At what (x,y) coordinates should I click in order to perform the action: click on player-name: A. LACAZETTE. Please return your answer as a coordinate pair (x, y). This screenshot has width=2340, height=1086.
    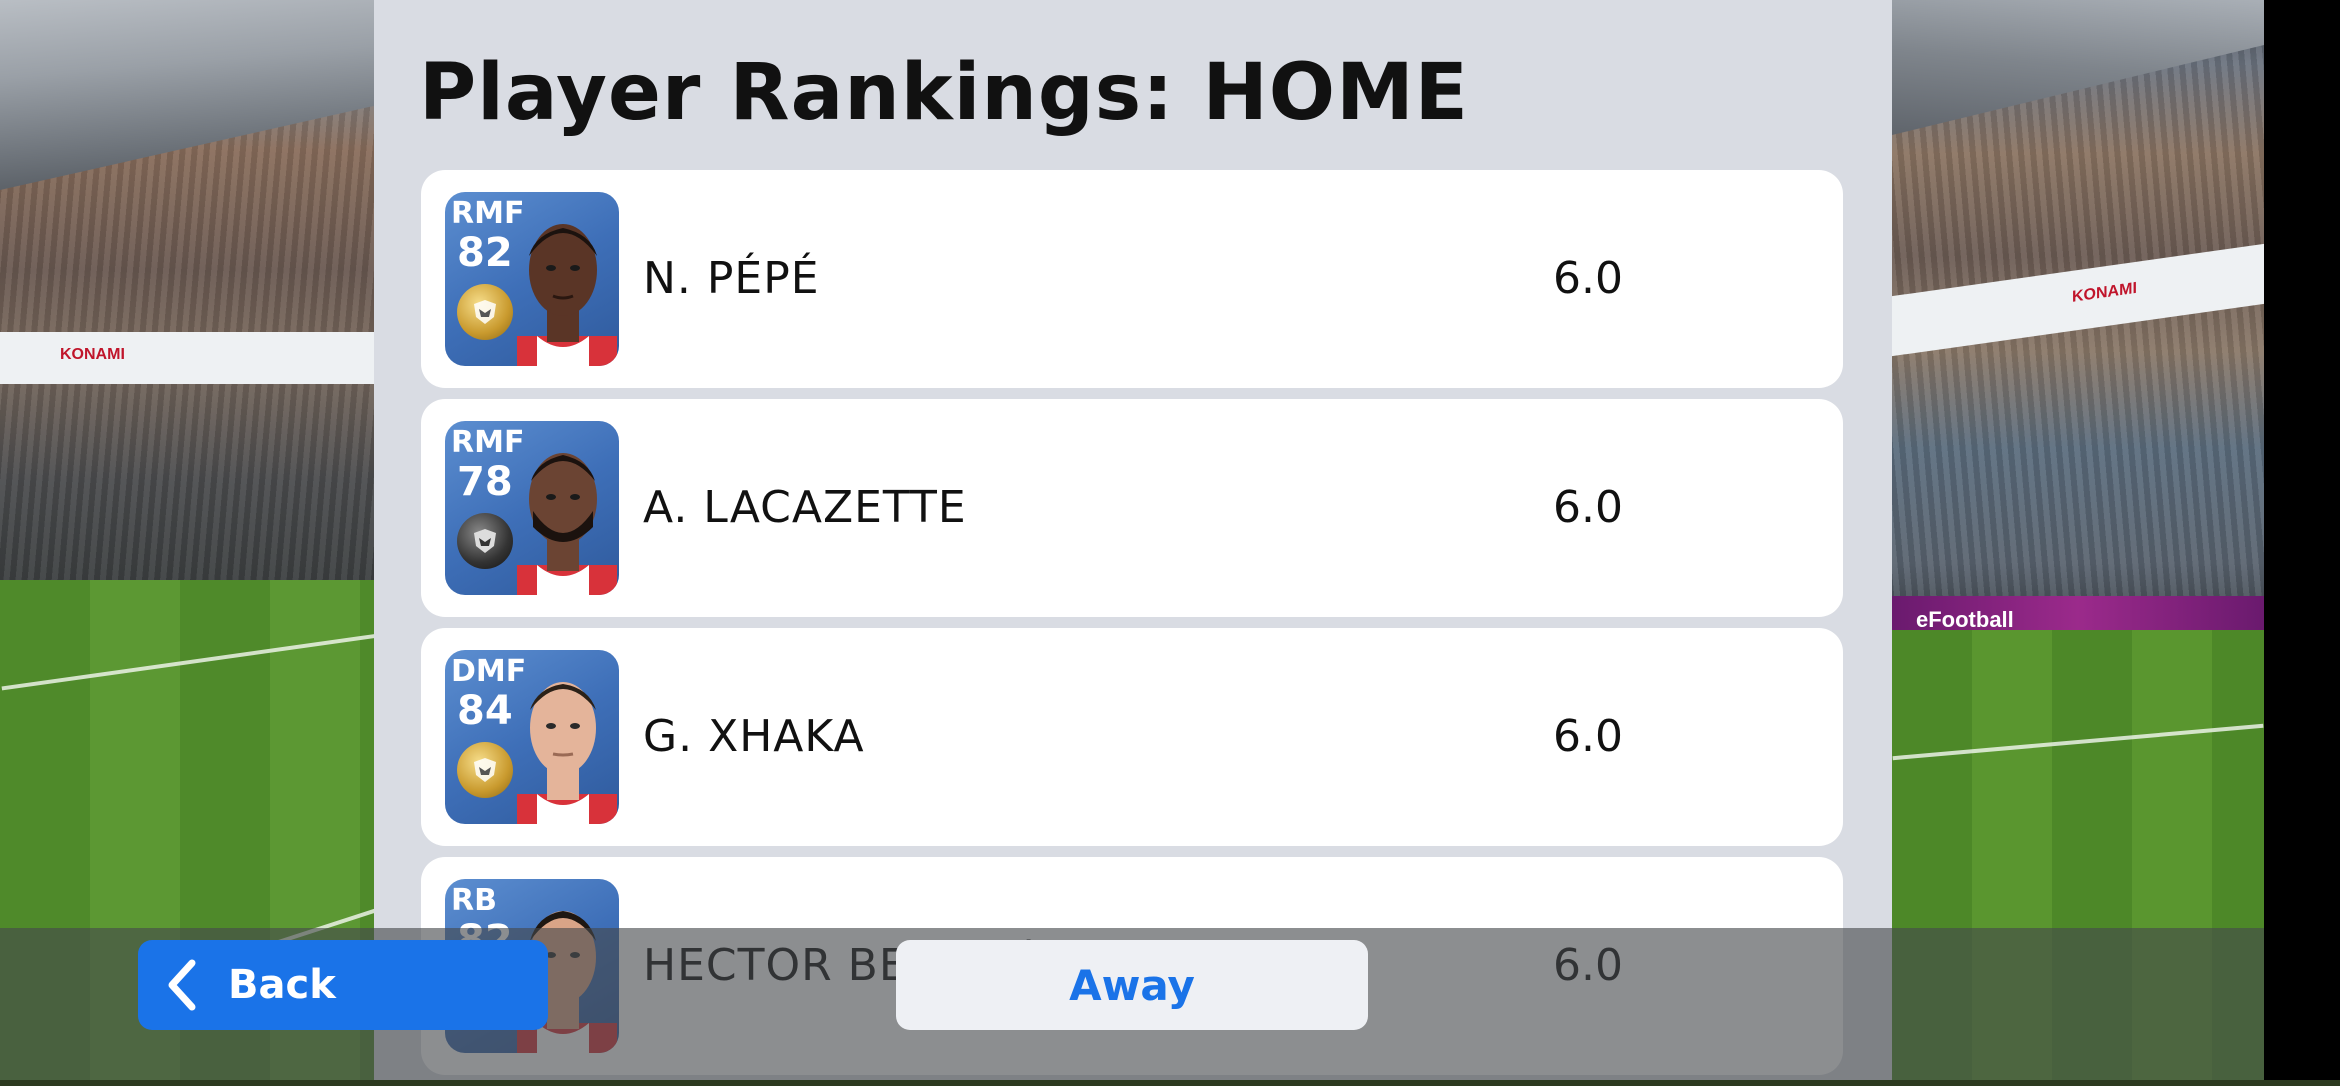
    Looking at the image, I should click on (805, 507).